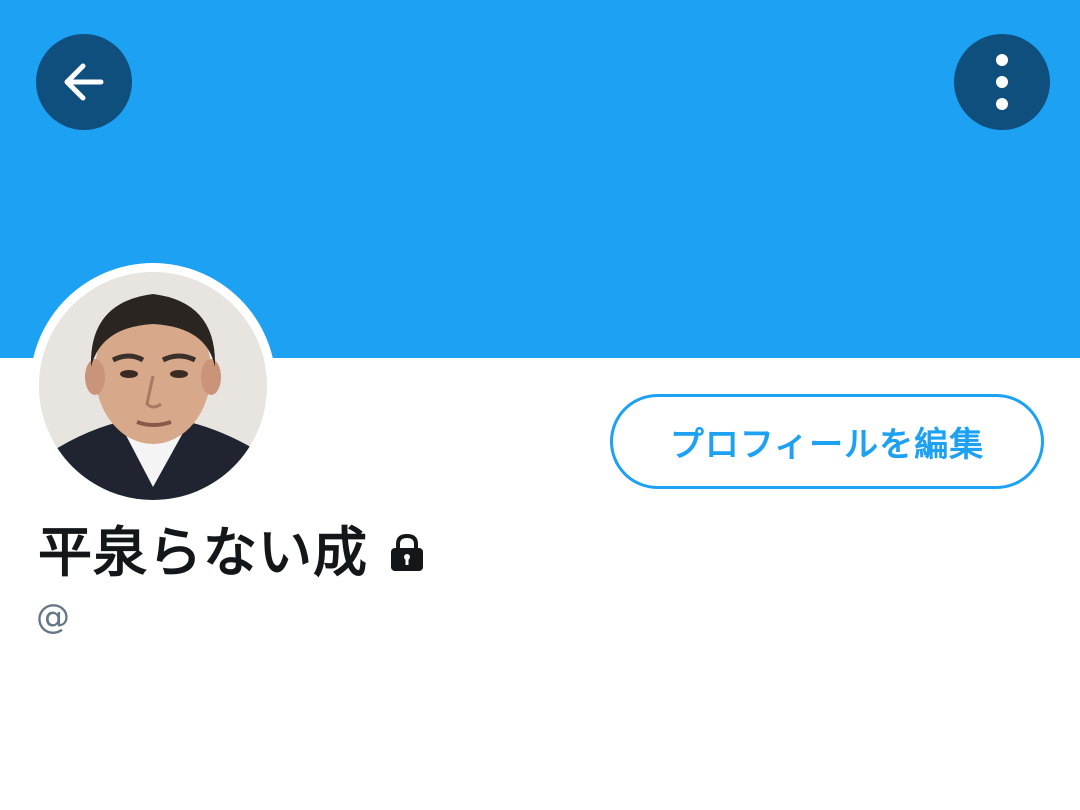  I want to click on lock-icon, so click(407, 552).